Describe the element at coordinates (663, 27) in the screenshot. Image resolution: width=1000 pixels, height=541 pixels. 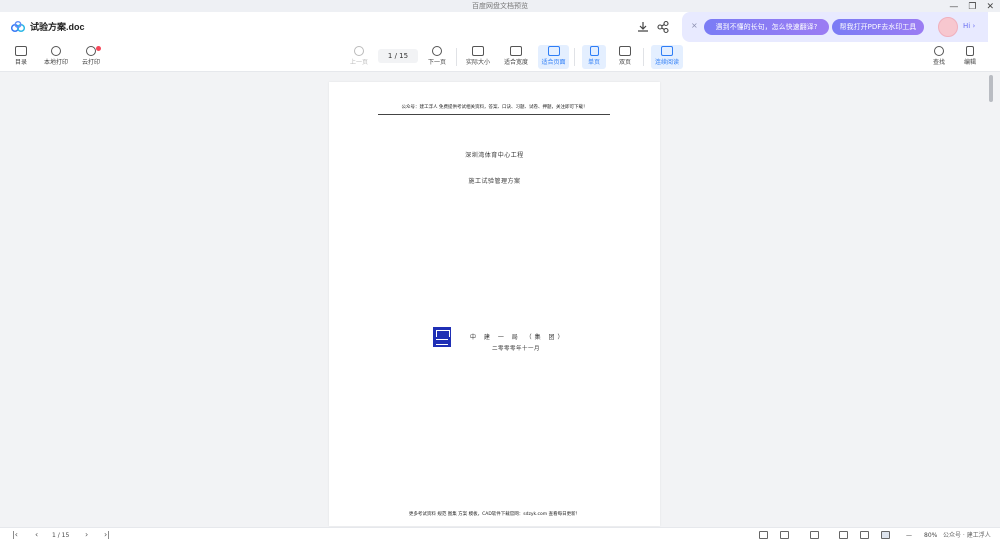
I see `share-icon` at that location.